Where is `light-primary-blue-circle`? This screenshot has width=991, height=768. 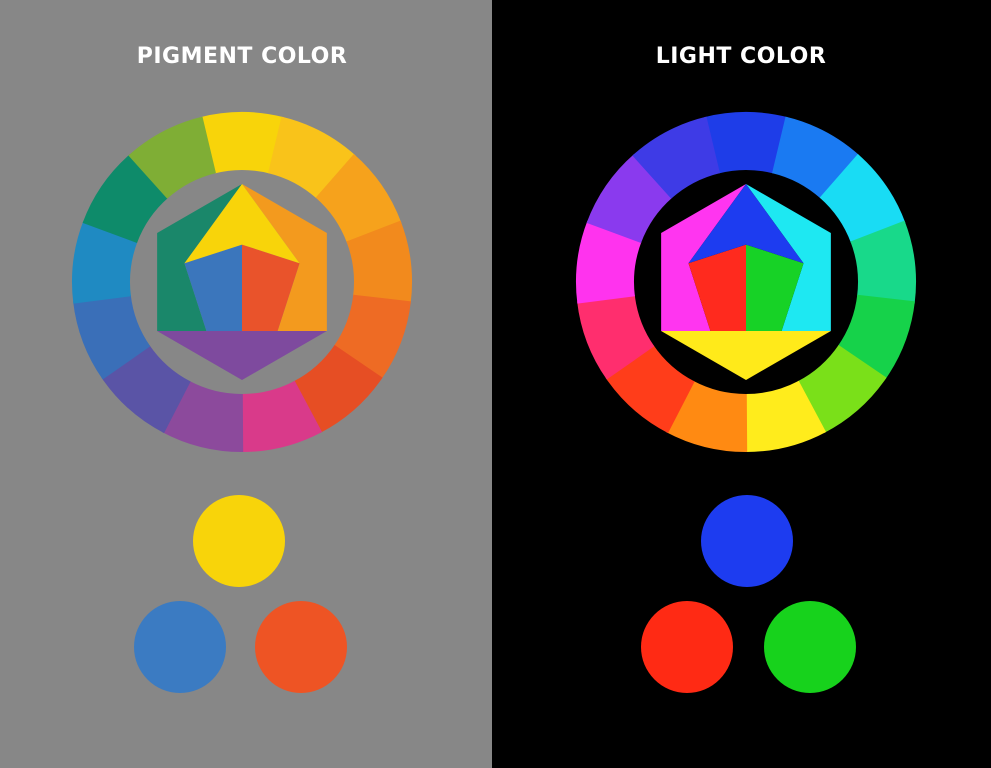
light-primary-blue-circle is located at coordinates (747, 541).